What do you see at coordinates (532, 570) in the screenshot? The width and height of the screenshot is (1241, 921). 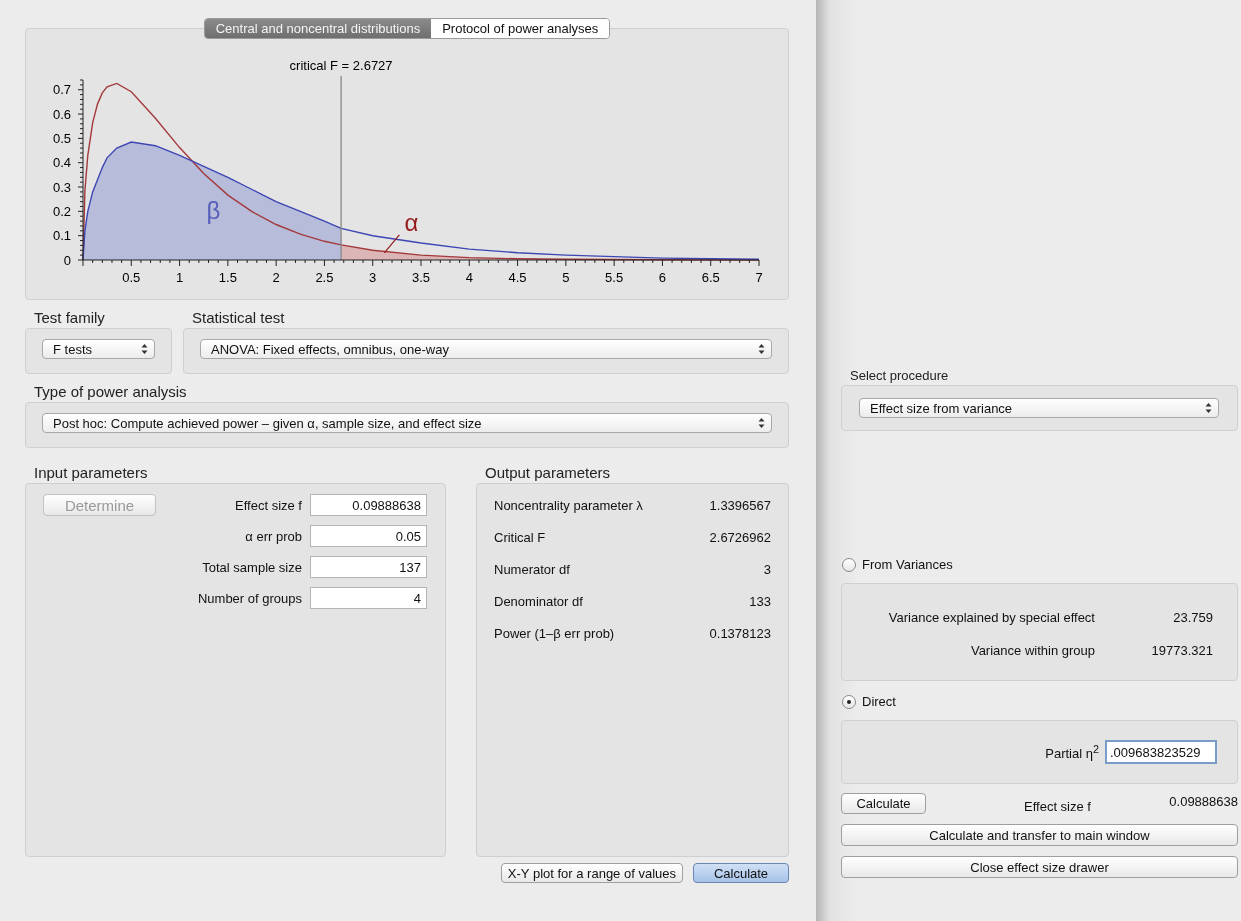 I see `output-label: Numerator df` at bounding box center [532, 570].